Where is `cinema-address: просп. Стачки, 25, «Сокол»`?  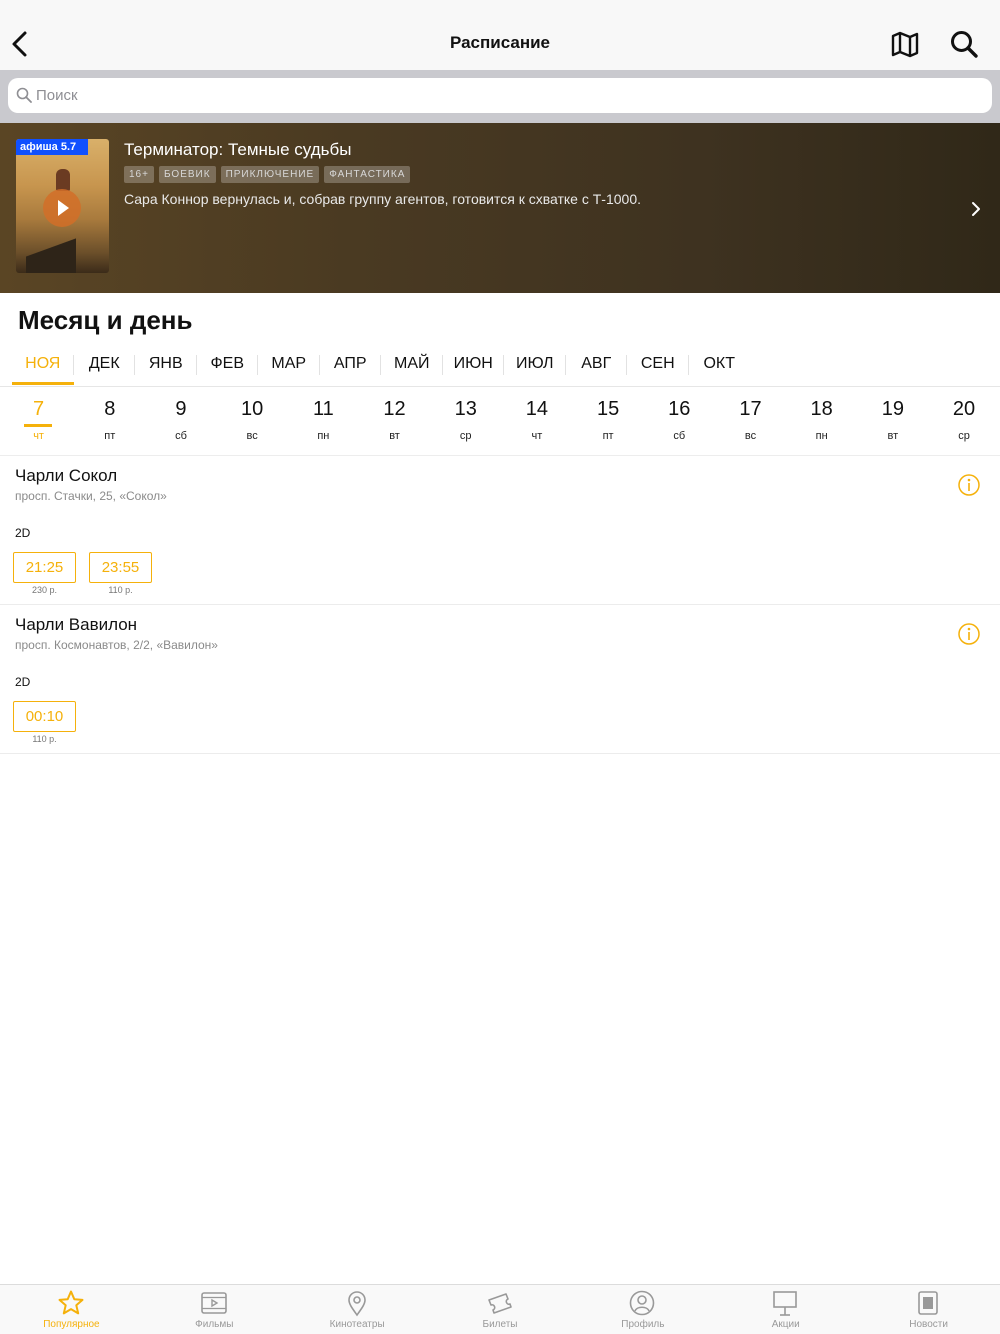 cinema-address: просп. Стачки, 25, «Сокол» is located at coordinates (91, 496).